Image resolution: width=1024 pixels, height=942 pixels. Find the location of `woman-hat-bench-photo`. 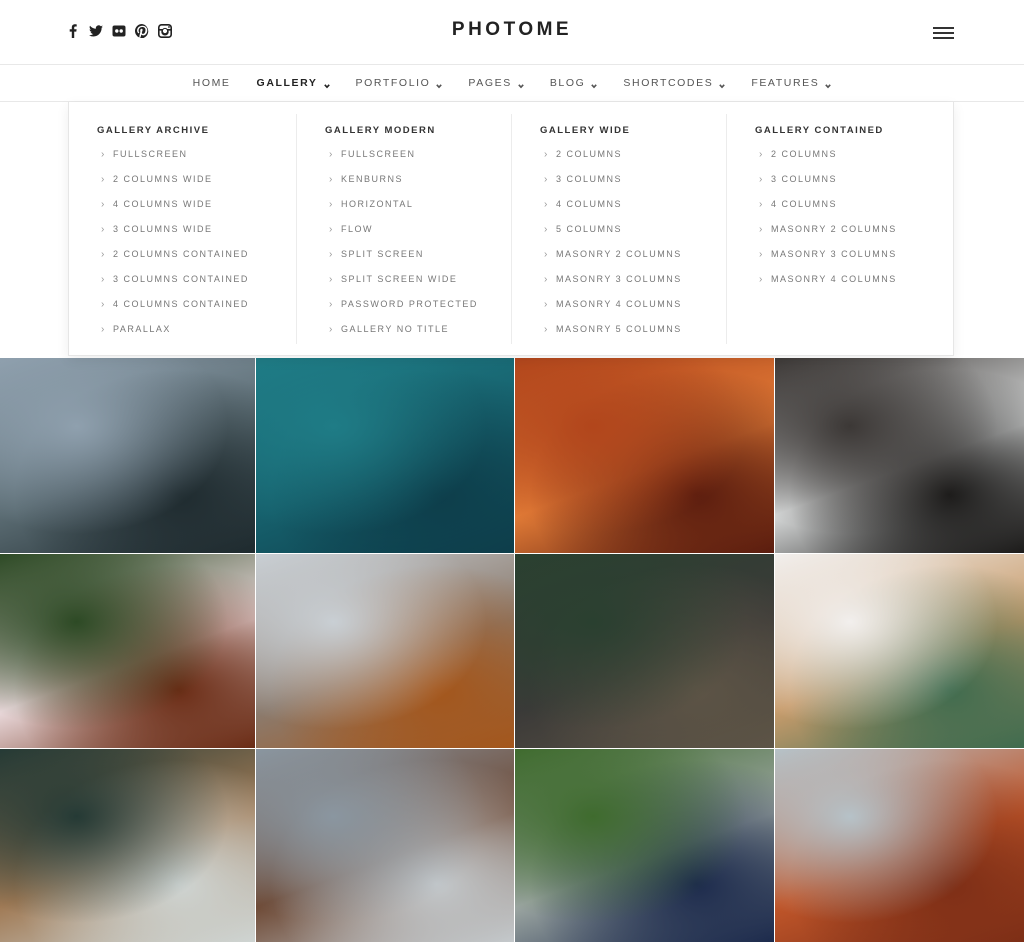

woman-hat-bench-photo is located at coordinates (644, 651).